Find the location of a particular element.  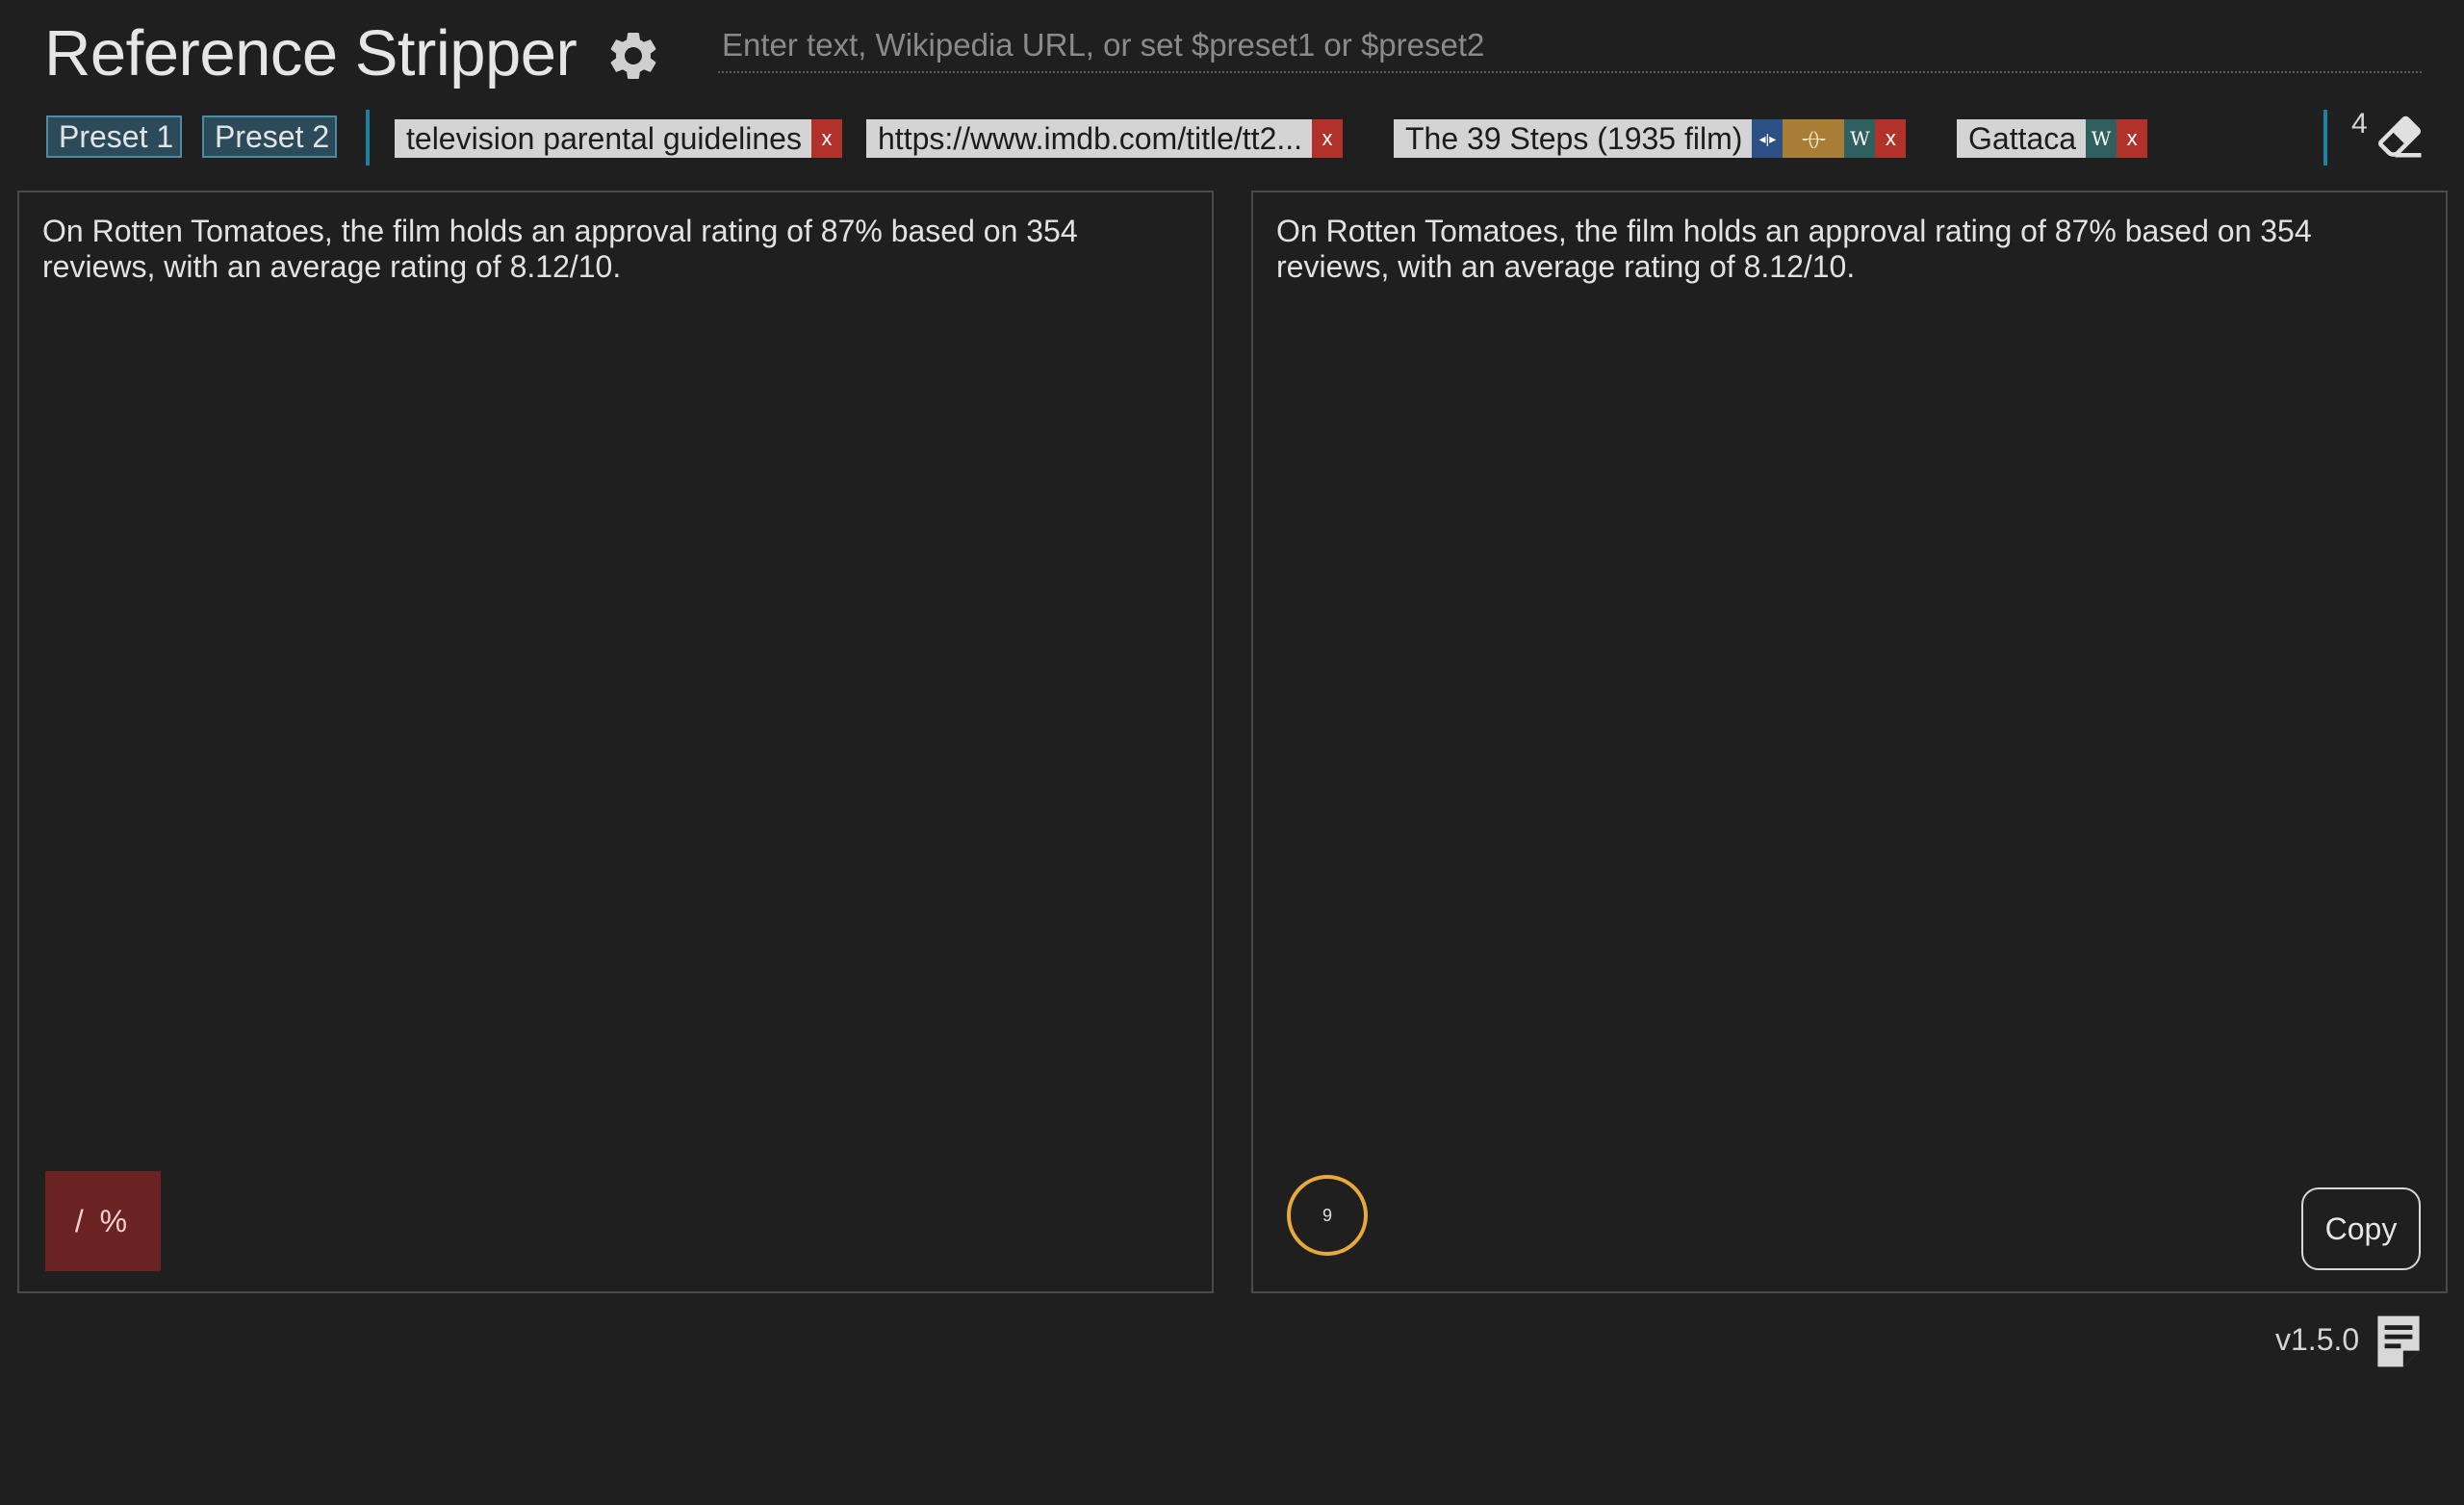

history-count: 4 is located at coordinates (2359, 124).